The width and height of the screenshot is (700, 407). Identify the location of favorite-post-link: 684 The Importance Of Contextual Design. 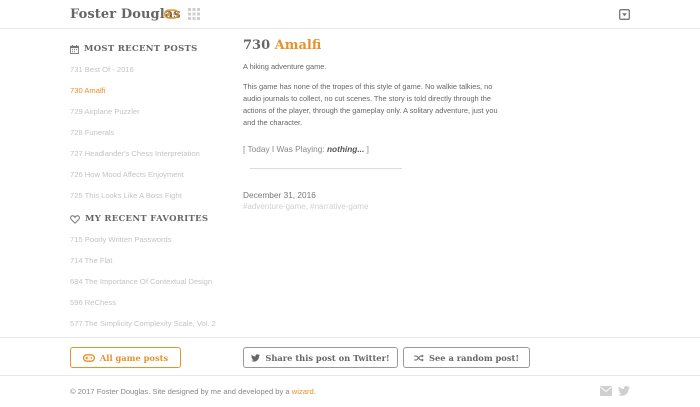
(155, 285).